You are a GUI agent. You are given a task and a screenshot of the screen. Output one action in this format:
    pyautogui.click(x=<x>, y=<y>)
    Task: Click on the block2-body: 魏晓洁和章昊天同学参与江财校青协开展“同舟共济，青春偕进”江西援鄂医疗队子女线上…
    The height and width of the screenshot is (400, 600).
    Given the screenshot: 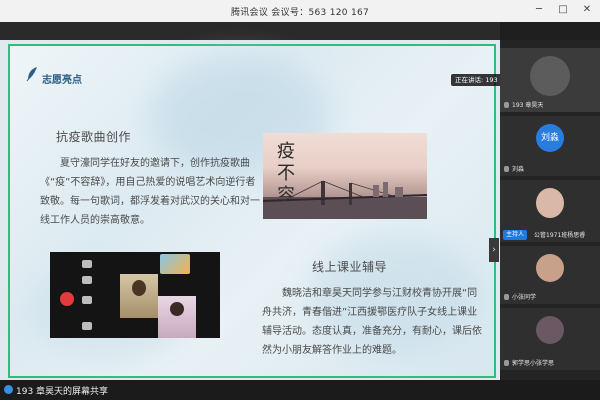 What is the action you would take?
    pyautogui.click(x=372, y=322)
    